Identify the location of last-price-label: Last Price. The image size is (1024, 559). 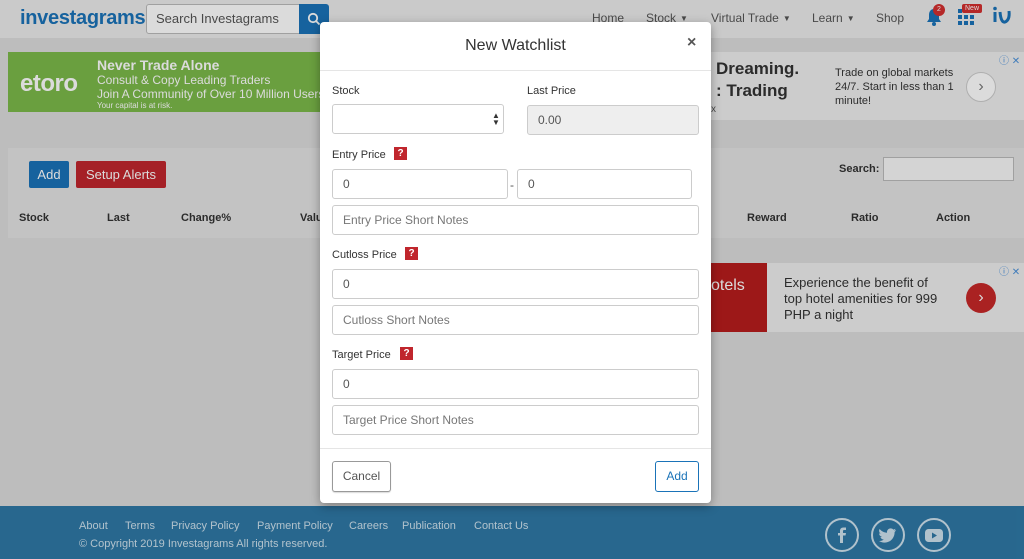
(551, 91).